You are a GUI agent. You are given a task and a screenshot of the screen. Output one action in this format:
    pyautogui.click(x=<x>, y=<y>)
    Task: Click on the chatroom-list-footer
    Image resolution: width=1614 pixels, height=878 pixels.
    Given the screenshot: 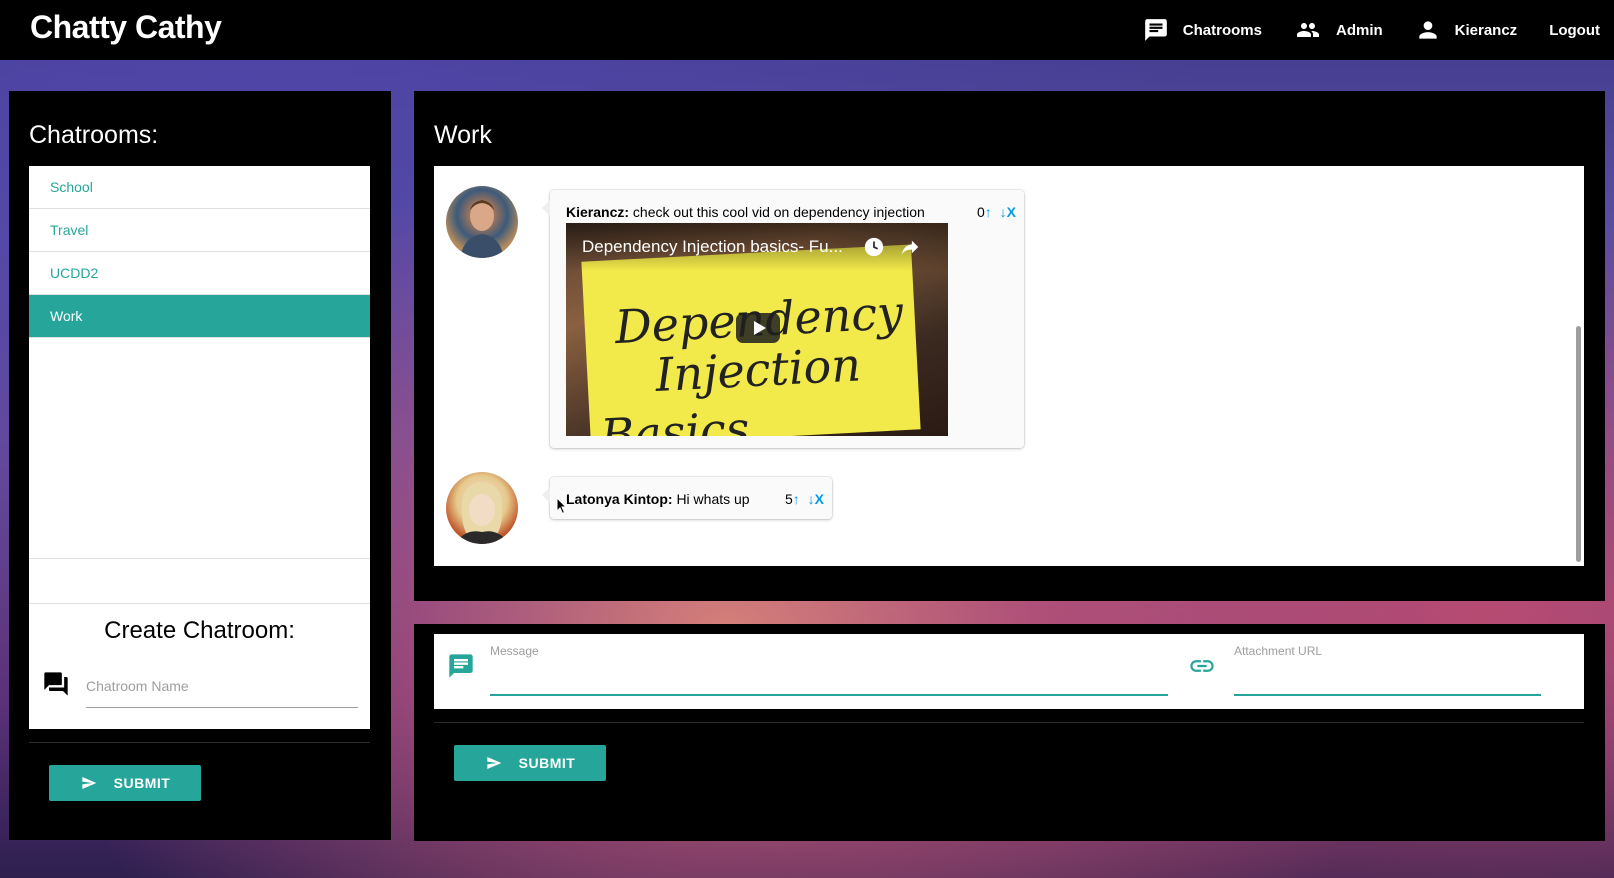 What is the action you would take?
    pyautogui.click(x=199, y=580)
    